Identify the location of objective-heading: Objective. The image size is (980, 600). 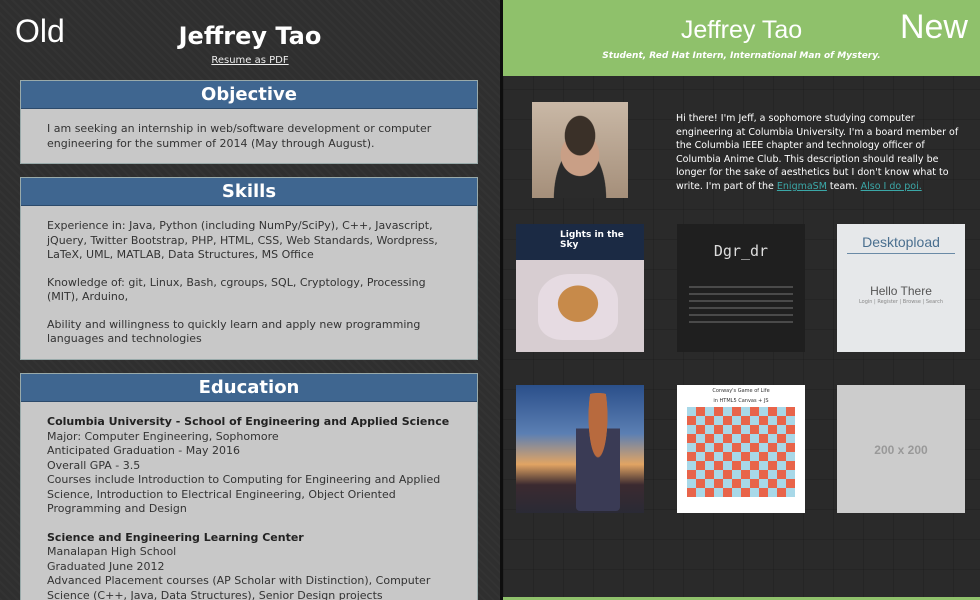
(249, 95).